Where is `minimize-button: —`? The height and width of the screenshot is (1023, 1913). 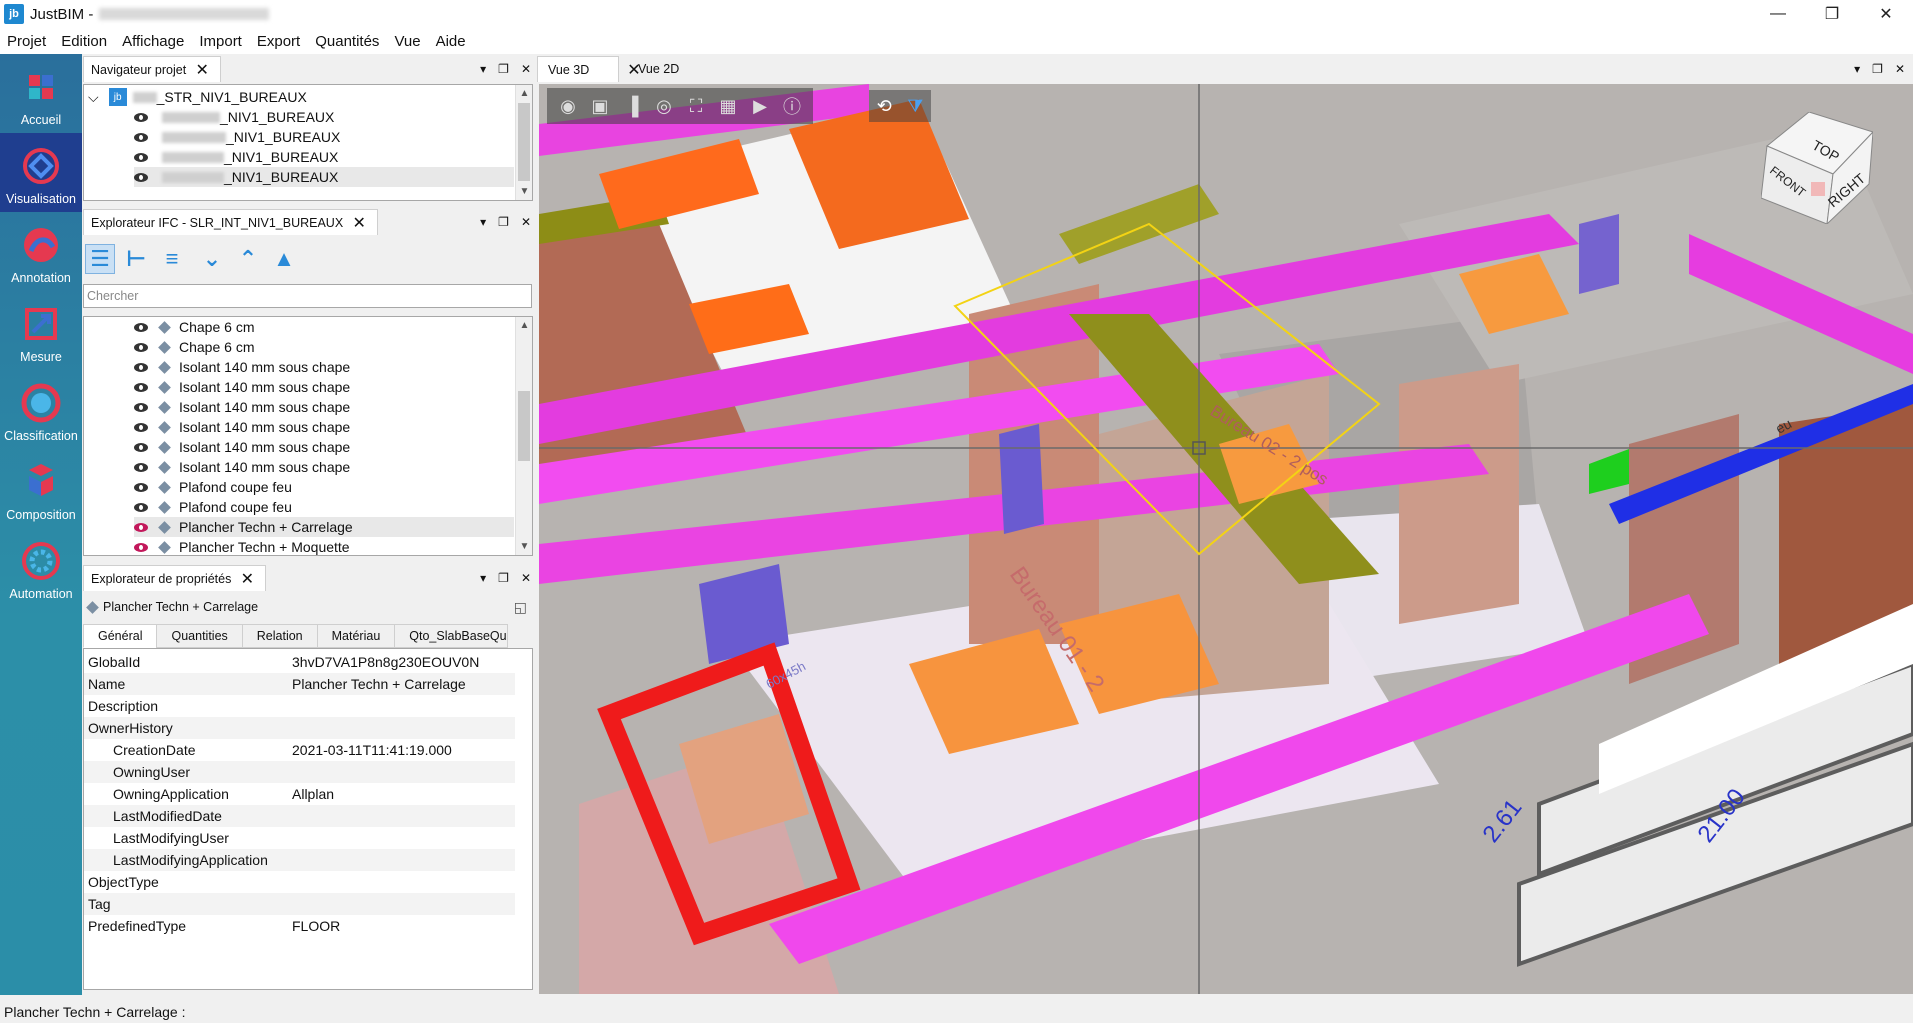 minimize-button: — is located at coordinates (1778, 14).